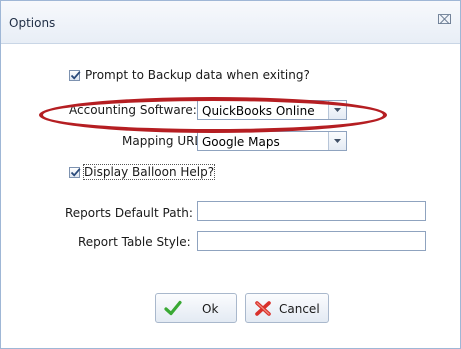  I want to click on cancel-button: Cancel, so click(287, 308).